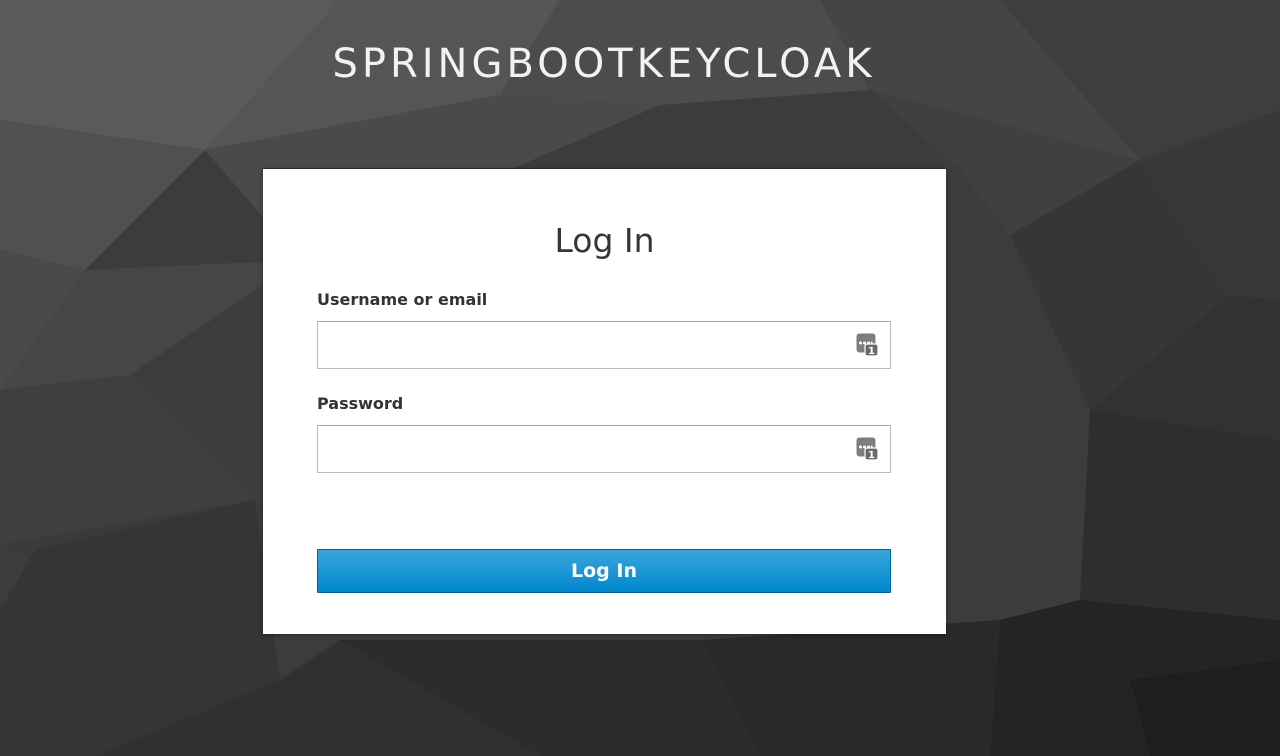  I want to click on password-field-wrapper: 1, so click(604, 449).